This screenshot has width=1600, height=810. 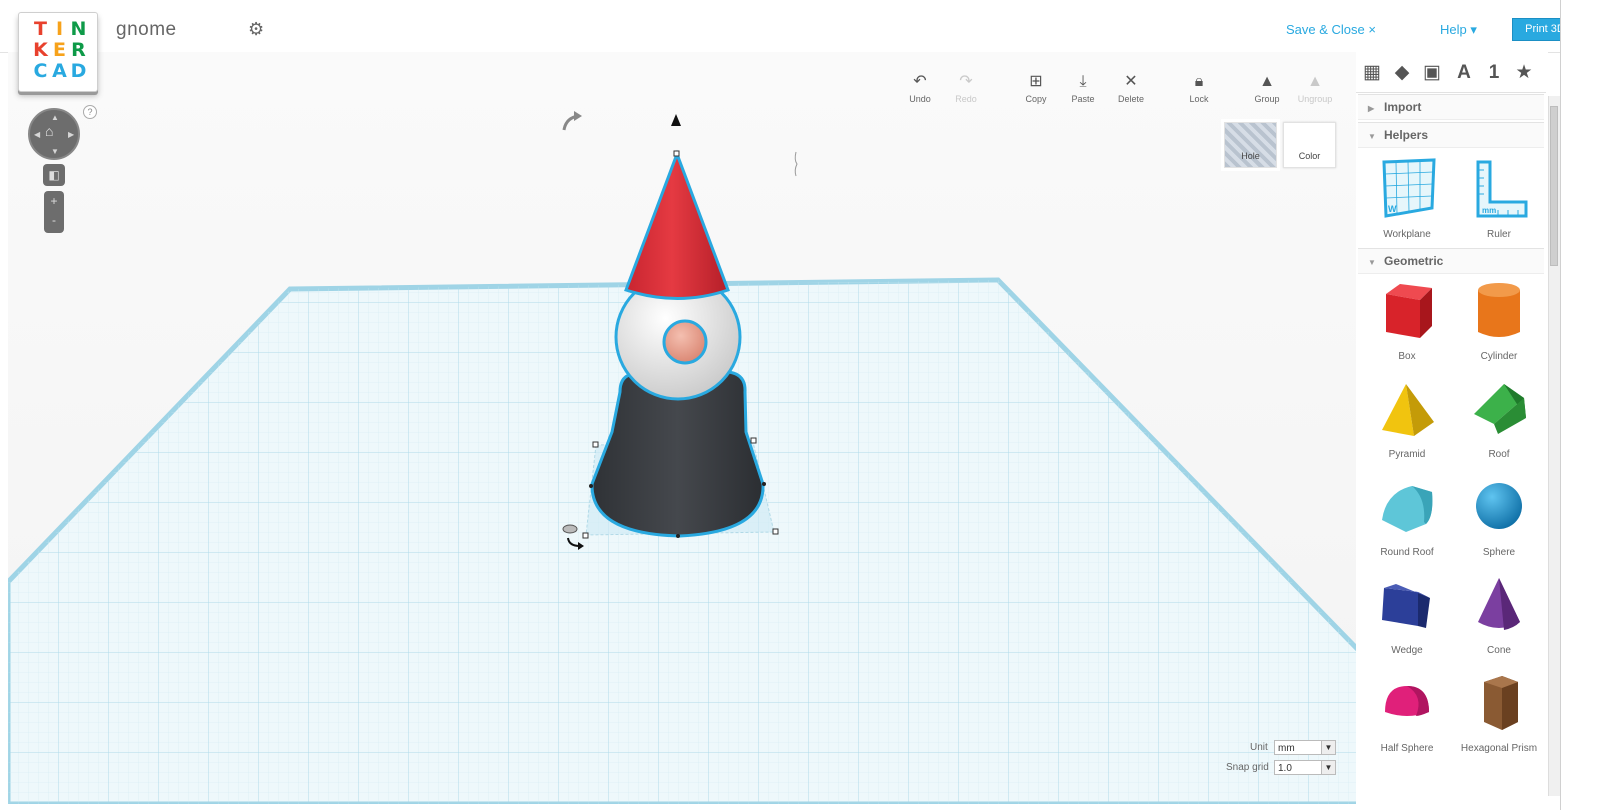 I want to click on logo-letter: C, so click(x=40, y=71).